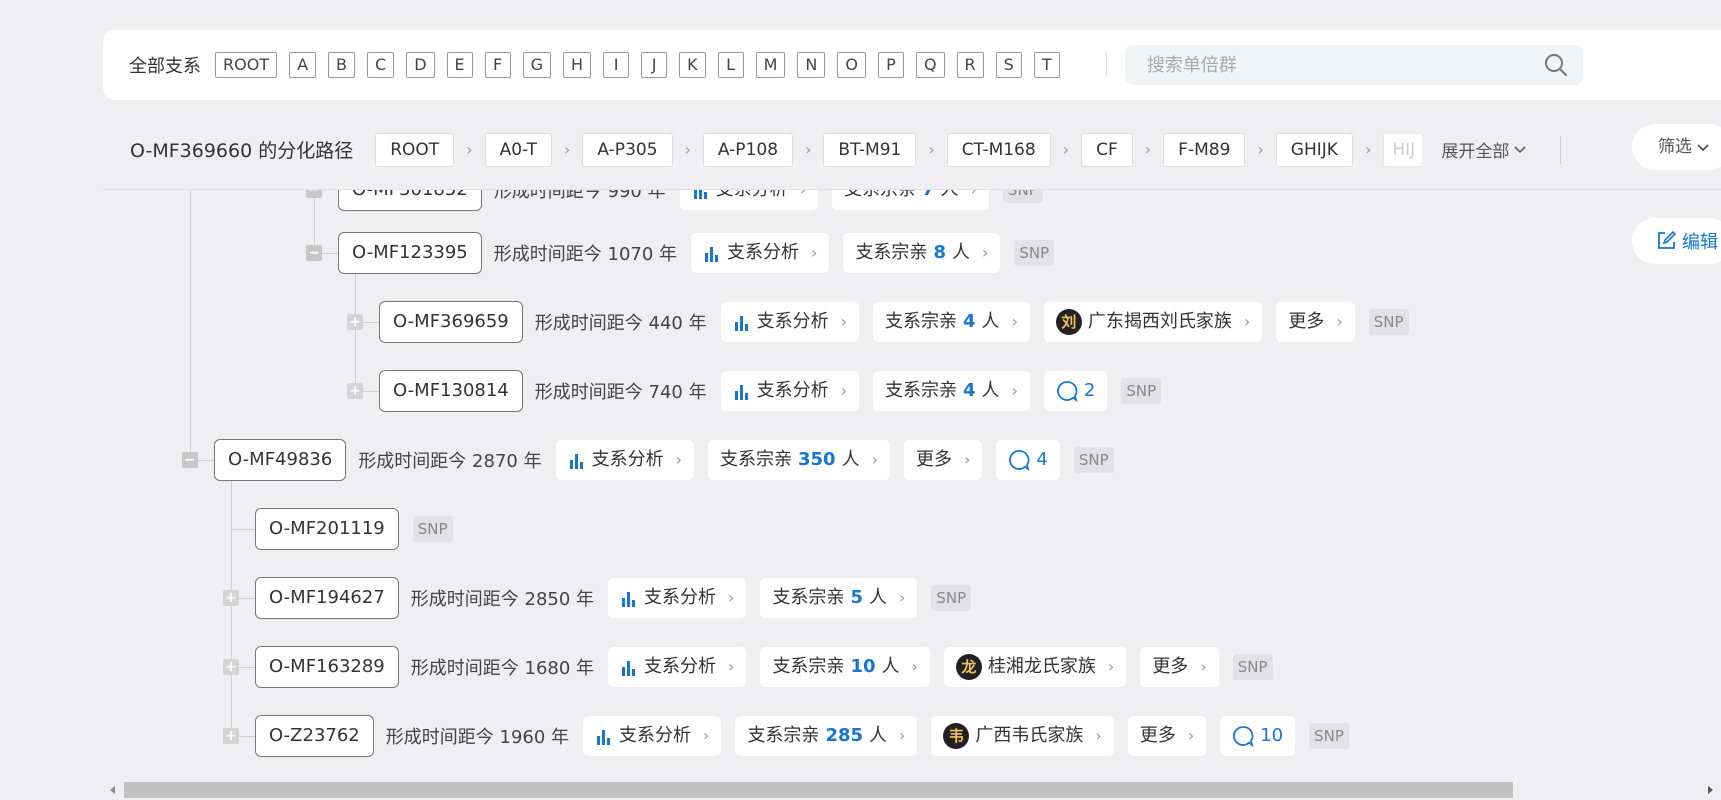  I want to click on haplogroup-node: O-MF369659, so click(451, 322).